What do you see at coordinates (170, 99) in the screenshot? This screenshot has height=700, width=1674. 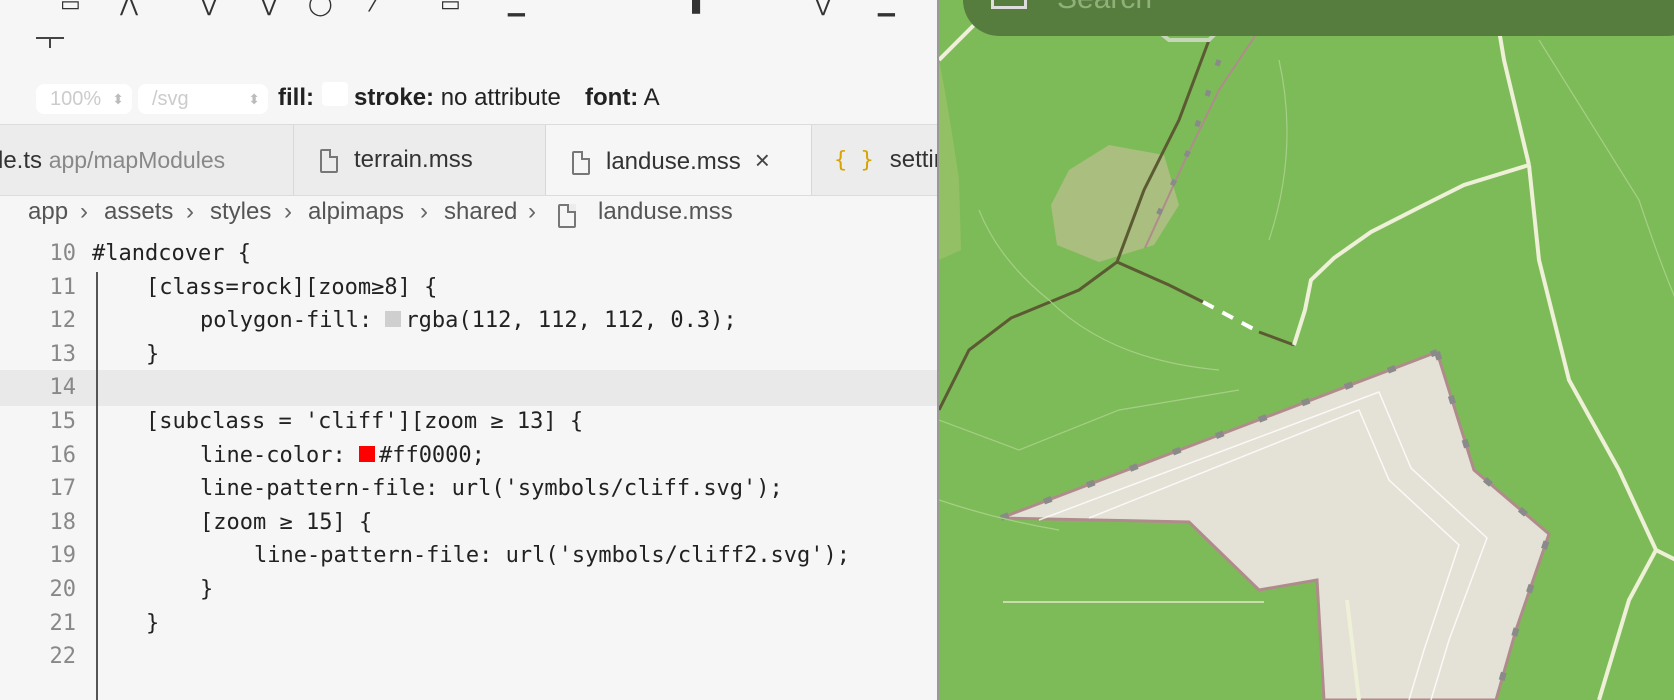 I see `path-select-value: /svg` at bounding box center [170, 99].